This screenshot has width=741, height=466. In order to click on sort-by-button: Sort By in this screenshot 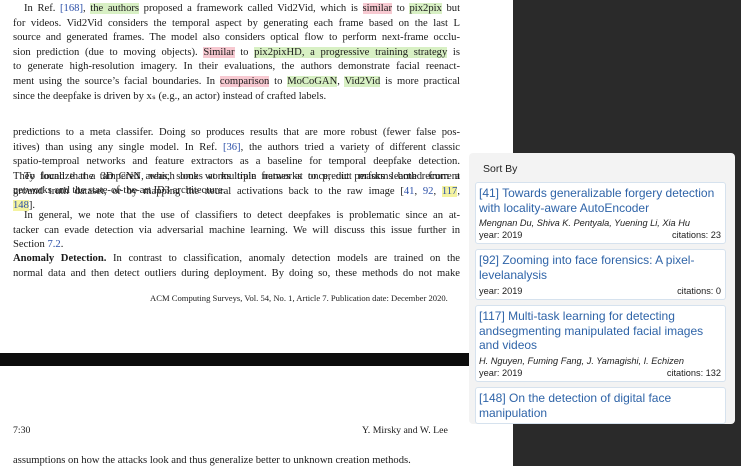, I will do `click(500, 169)`.